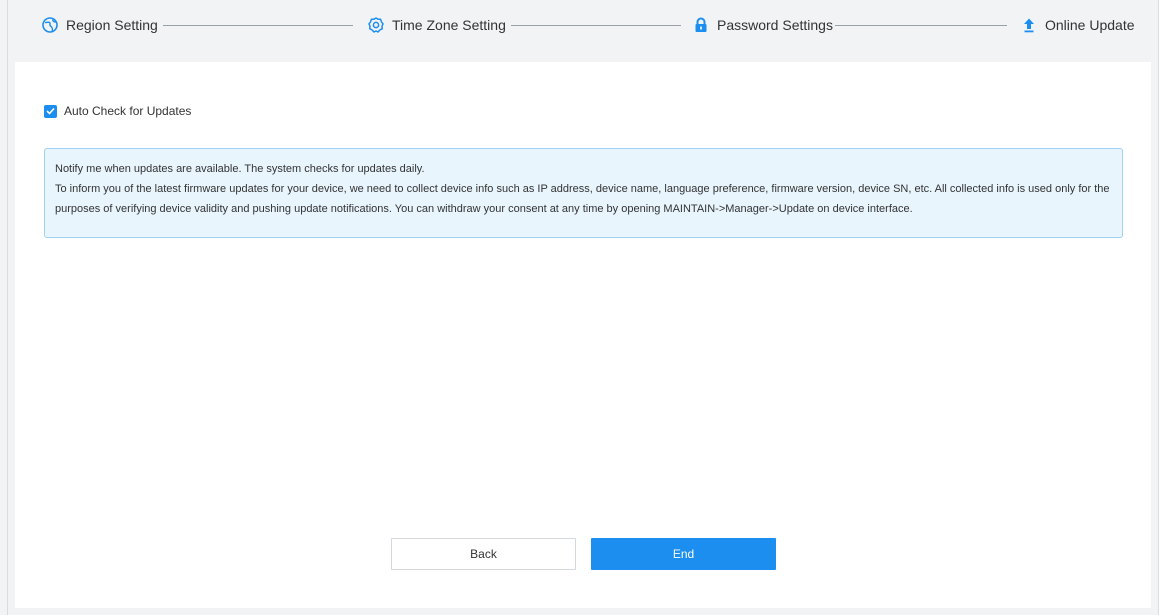 The width and height of the screenshot is (1159, 615). Describe the element at coordinates (449, 25) in the screenshot. I see `step-label: Time Zone Setting` at that location.